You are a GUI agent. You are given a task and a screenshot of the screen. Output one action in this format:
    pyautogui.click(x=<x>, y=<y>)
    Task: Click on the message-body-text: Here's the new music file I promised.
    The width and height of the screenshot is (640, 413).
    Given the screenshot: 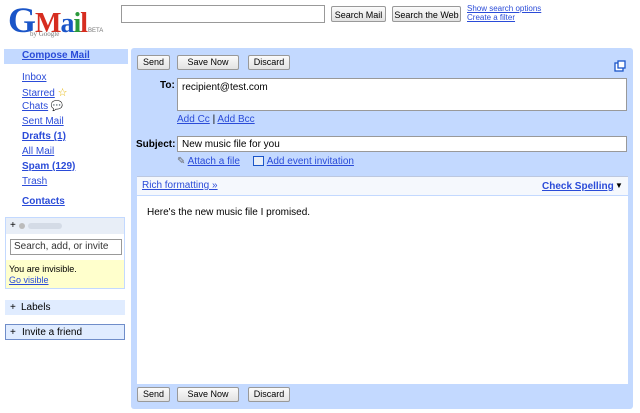 What is the action you would take?
    pyautogui.click(x=229, y=212)
    